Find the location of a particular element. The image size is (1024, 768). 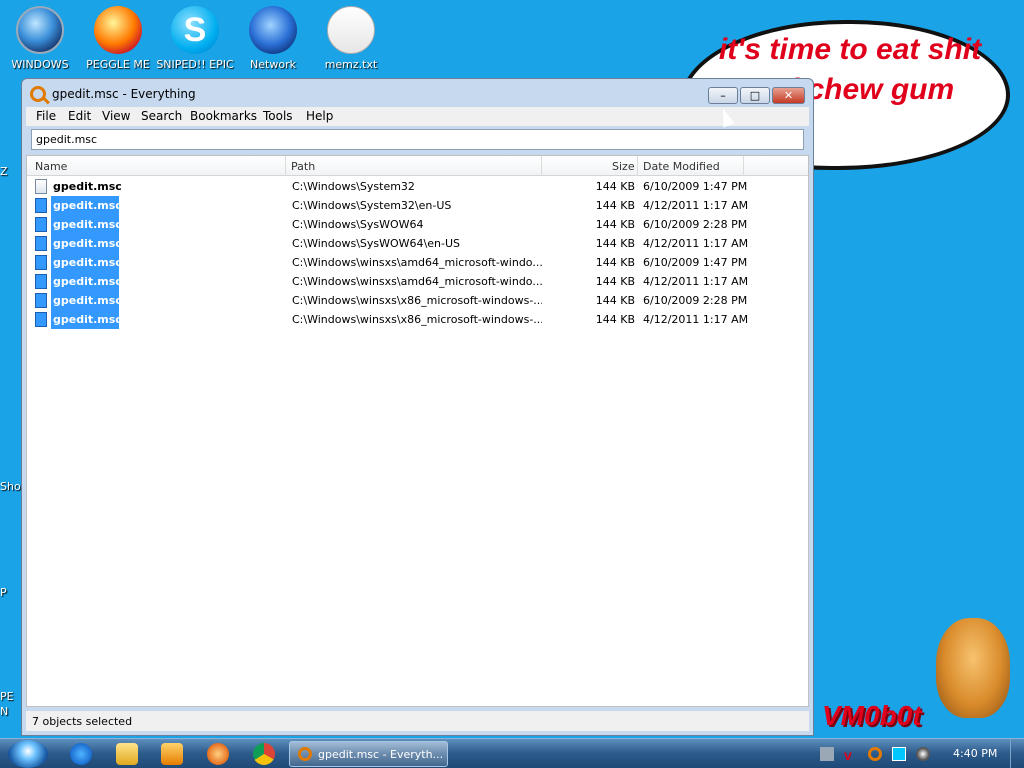

menu-tools: Tools is located at coordinates (278, 116).